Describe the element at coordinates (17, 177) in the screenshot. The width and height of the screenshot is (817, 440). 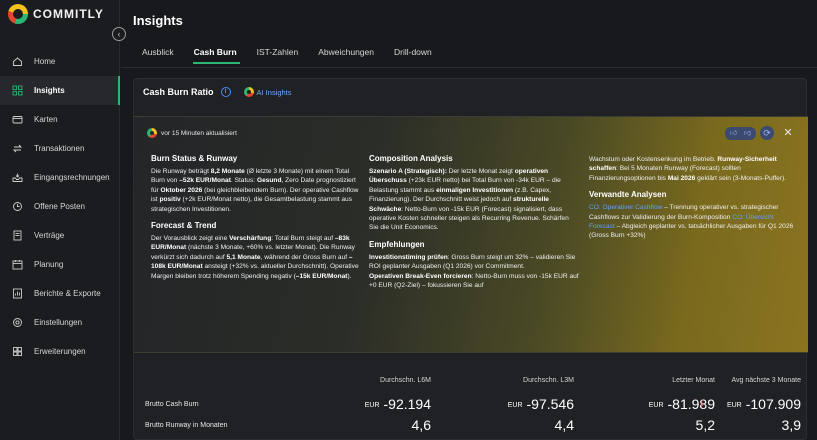
I see `inbox-icon` at that location.